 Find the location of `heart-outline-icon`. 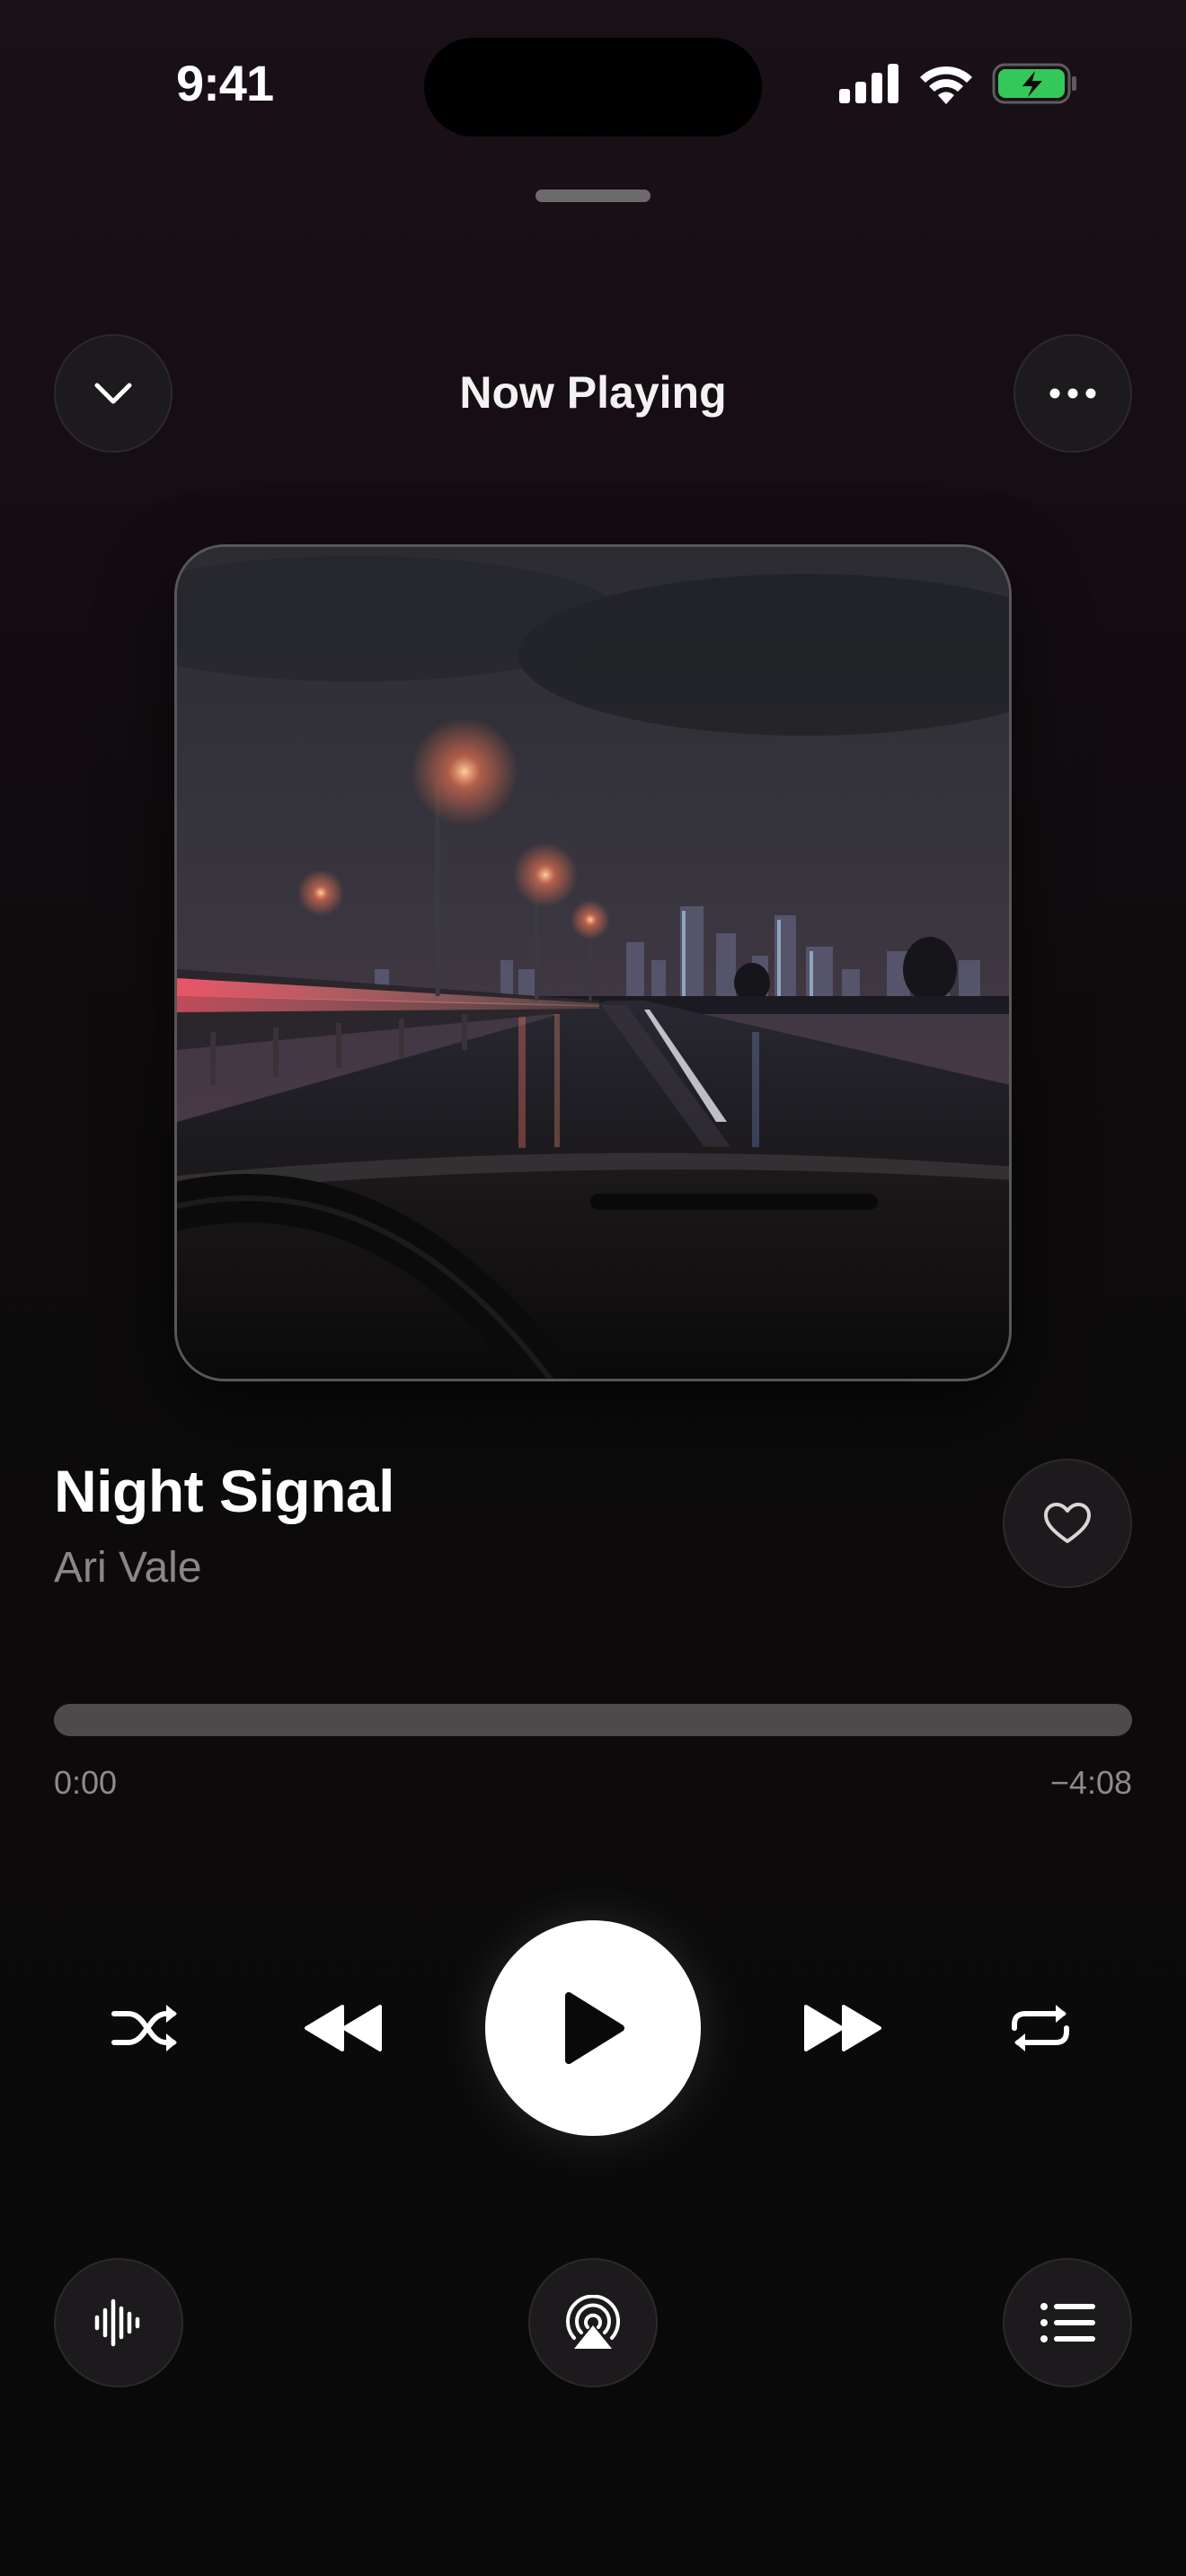

heart-outline-icon is located at coordinates (1067, 1523).